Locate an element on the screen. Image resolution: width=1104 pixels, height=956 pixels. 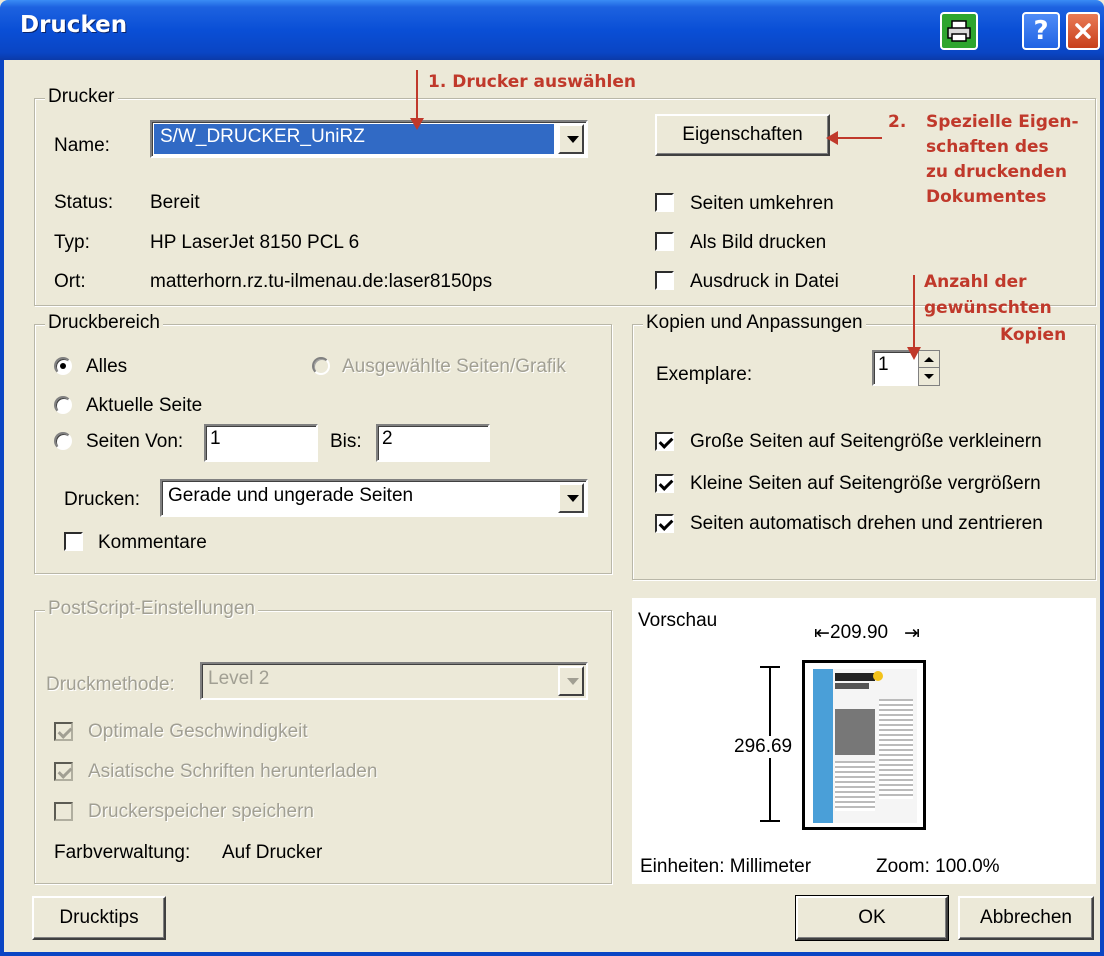
reverse-pages-checkbox is located at coordinates (664, 202).